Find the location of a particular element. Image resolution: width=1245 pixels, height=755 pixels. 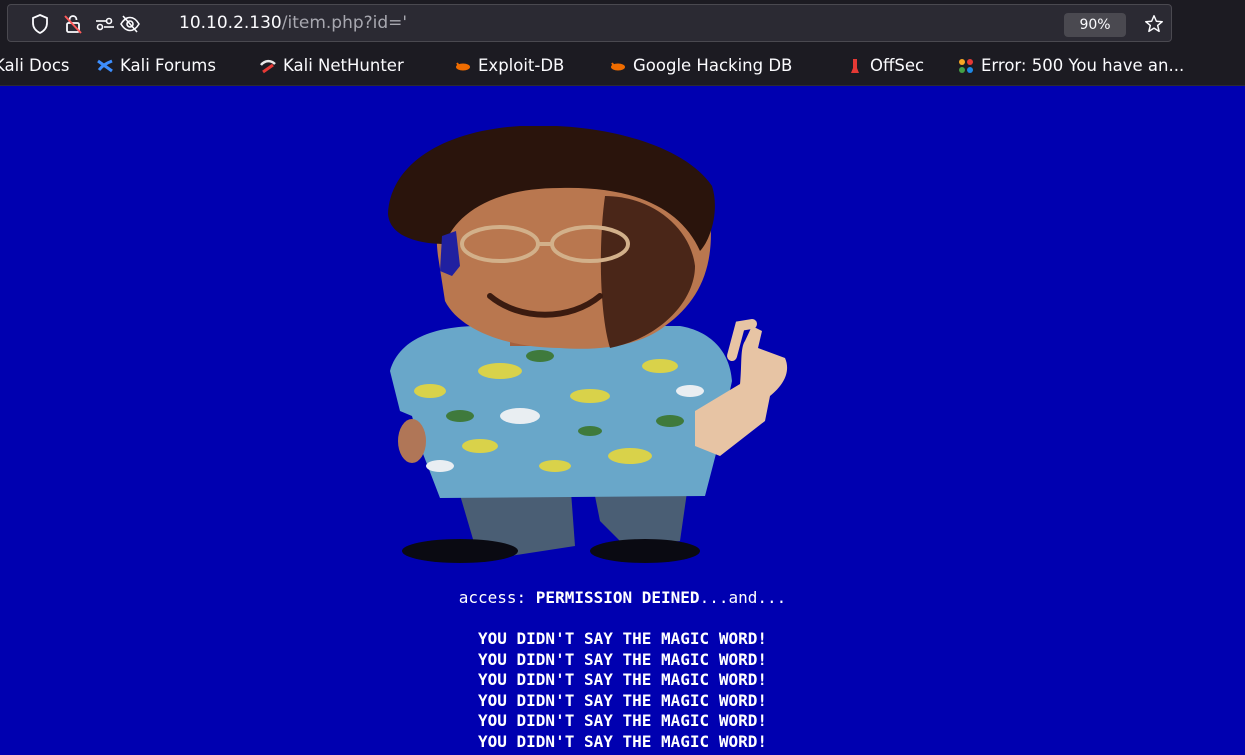

url-text: 10.10.2.130/item.php?id=' is located at coordinates (293, 23).